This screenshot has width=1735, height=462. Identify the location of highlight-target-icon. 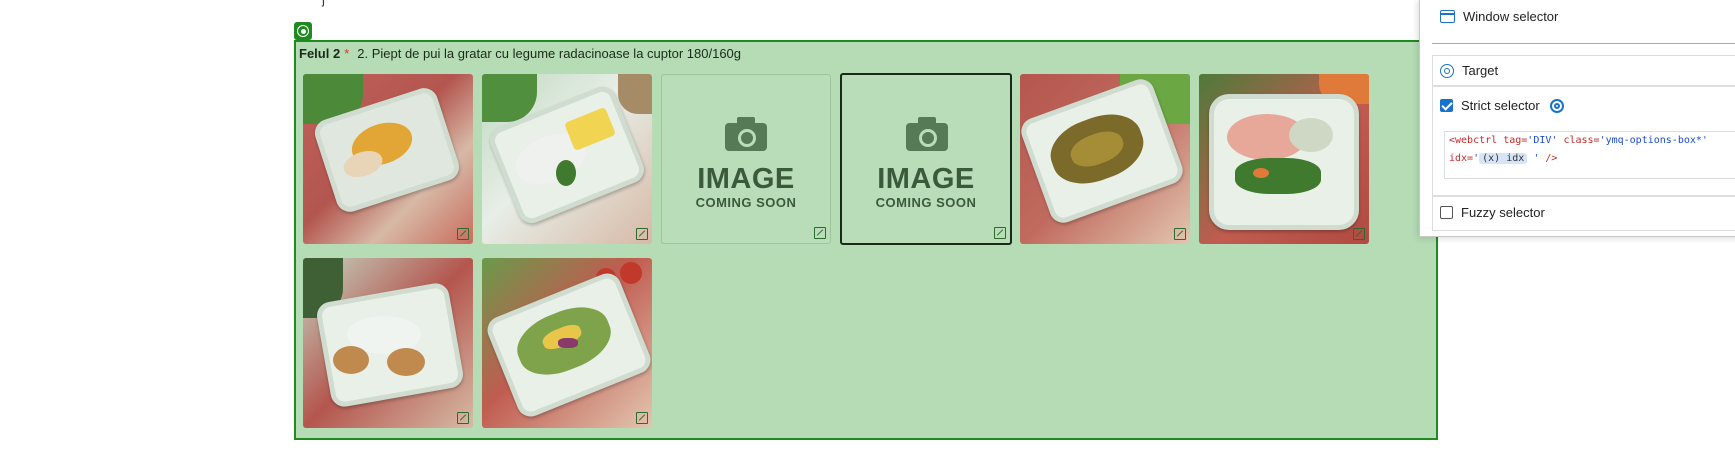
(303, 31).